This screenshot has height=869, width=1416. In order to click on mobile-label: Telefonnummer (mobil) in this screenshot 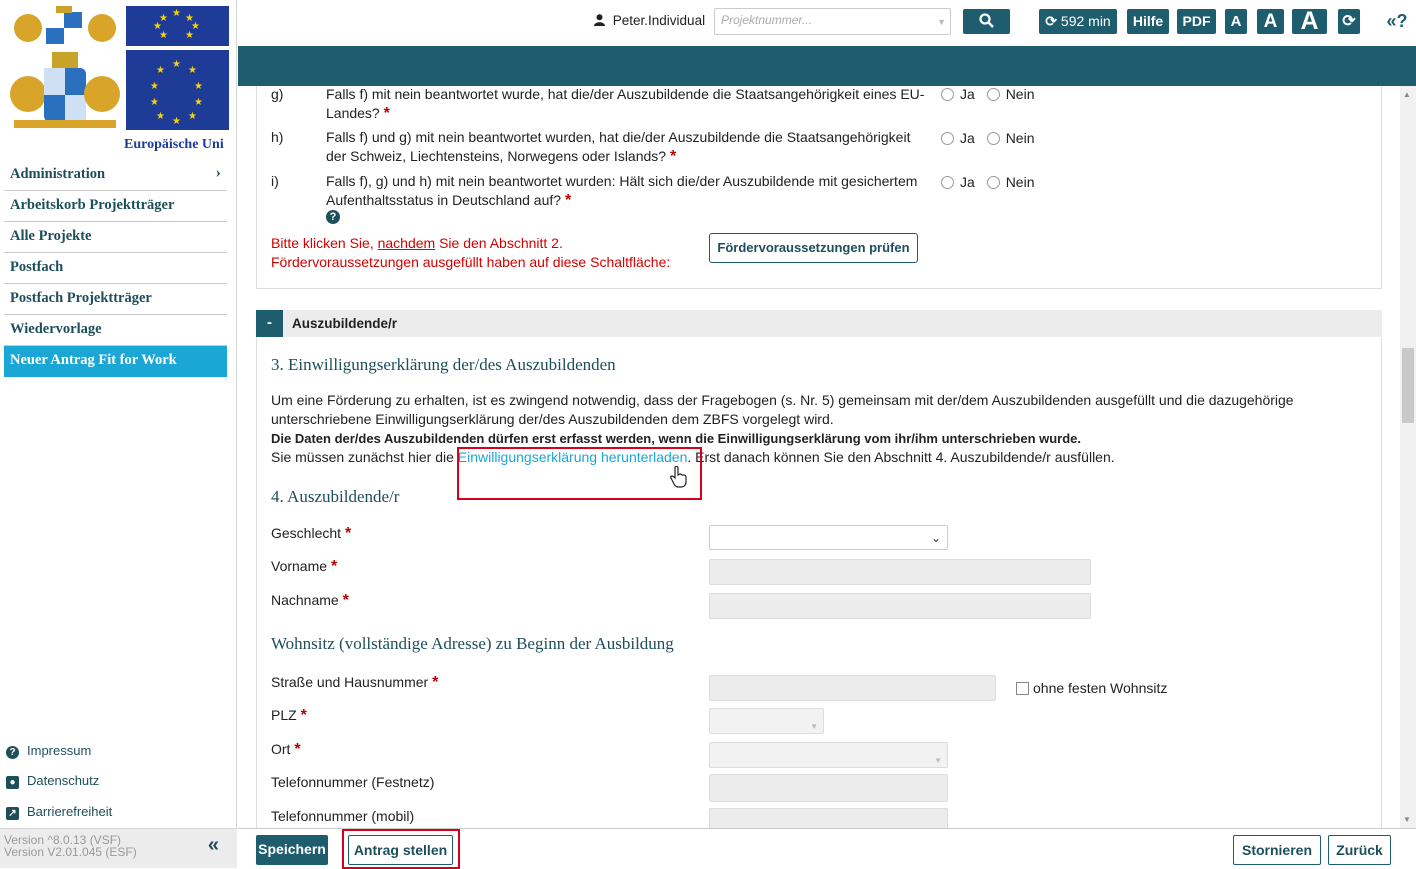, I will do `click(343, 816)`.